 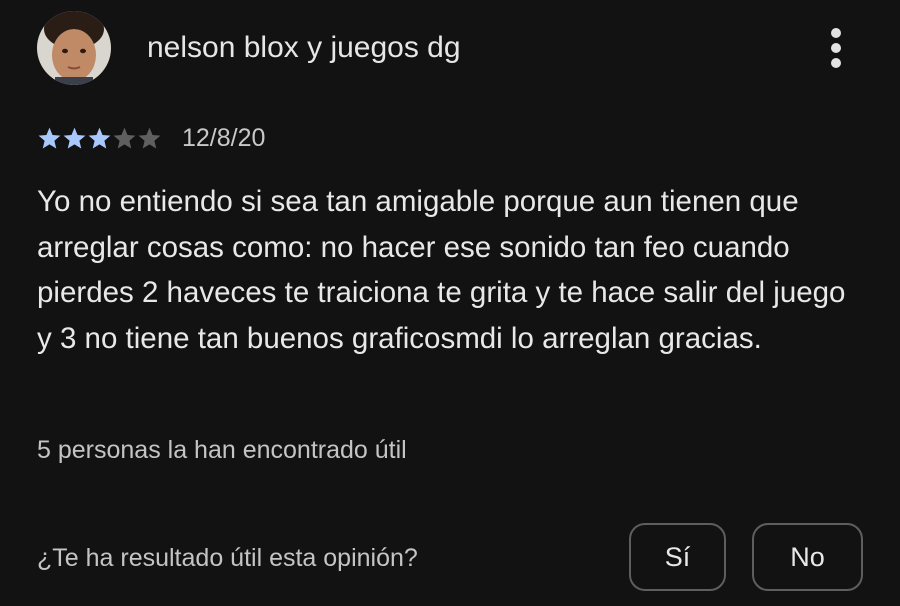 I want to click on review-meta: 12/8/20, so click(x=151, y=138).